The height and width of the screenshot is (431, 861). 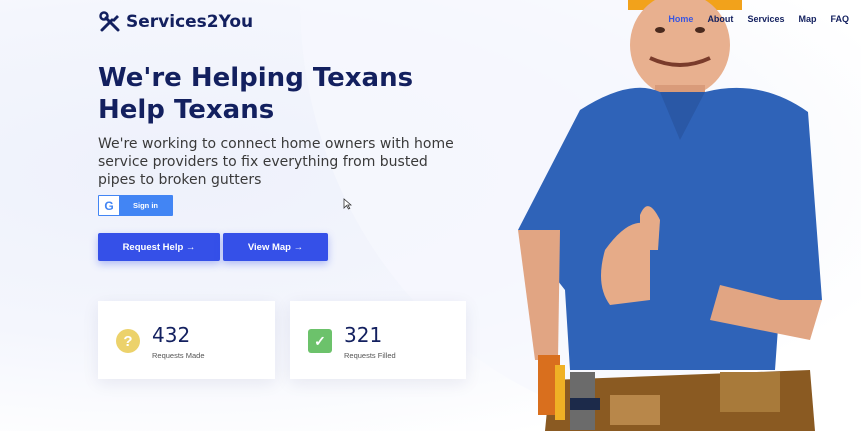 What do you see at coordinates (171, 335) in the screenshot?
I see `stat-value: 432` at bounding box center [171, 335].